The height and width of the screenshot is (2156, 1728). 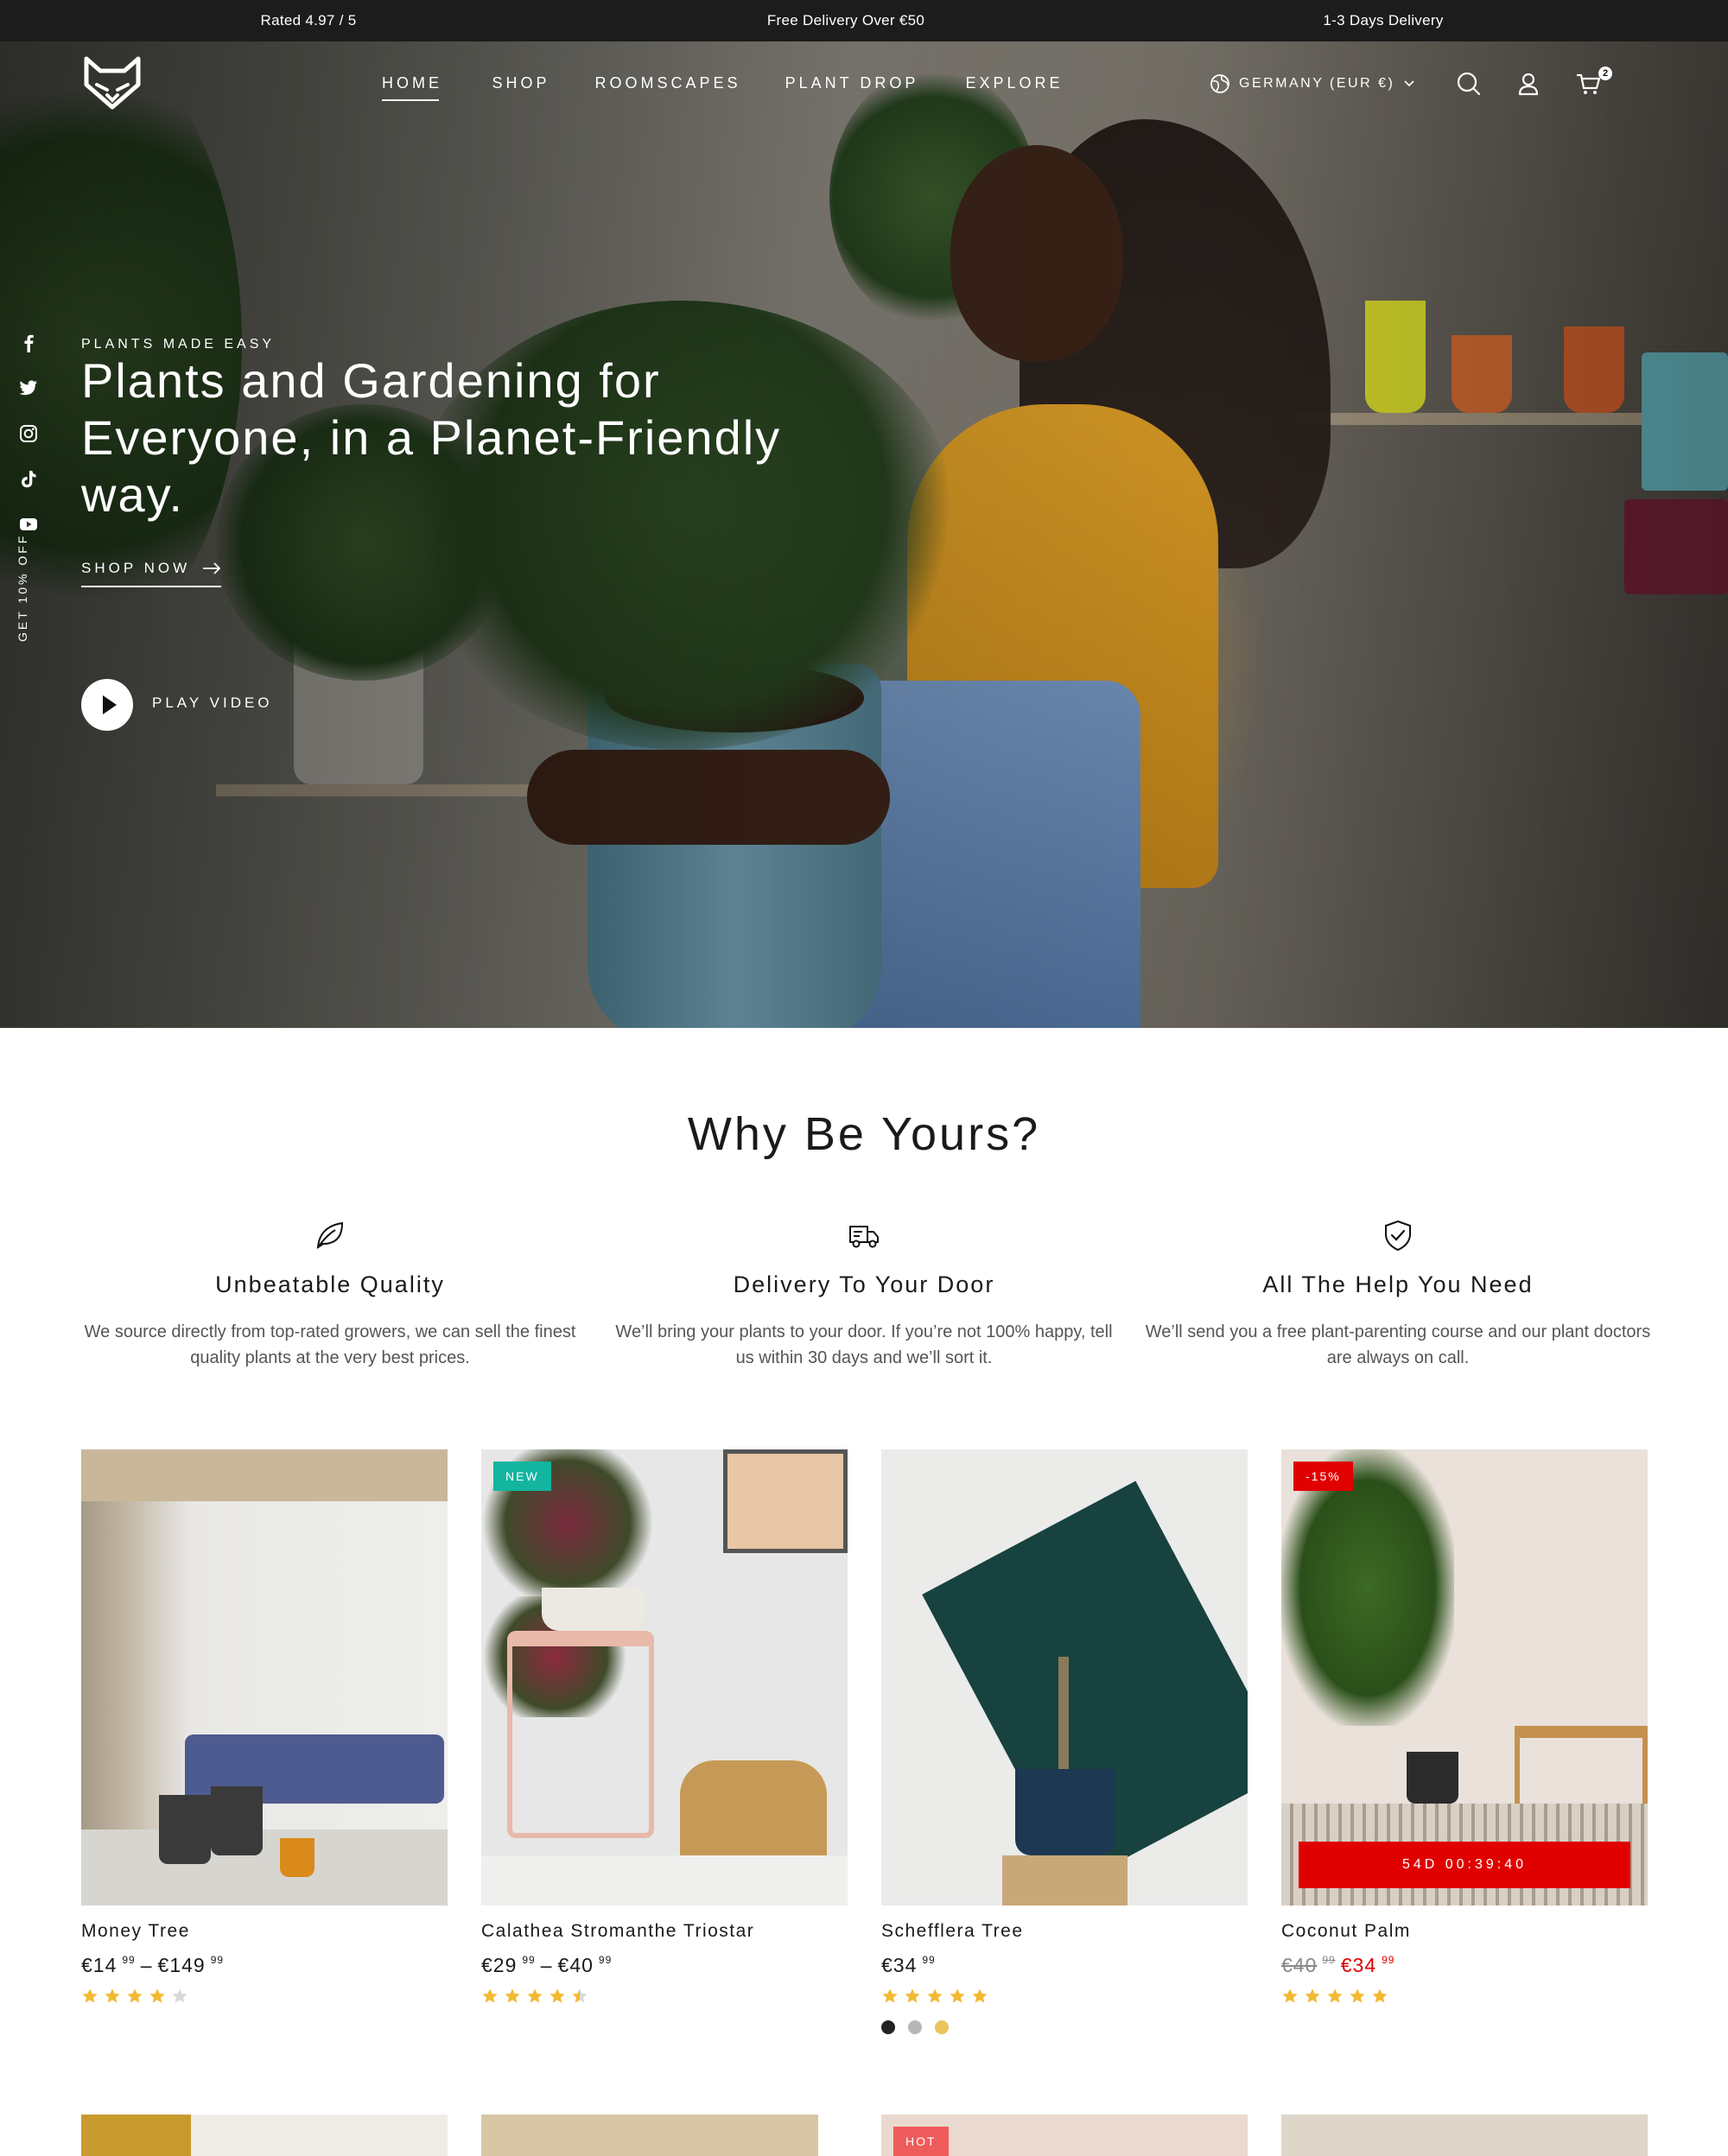 I want to click on image-foliage, so click(x=1367, y=1587).